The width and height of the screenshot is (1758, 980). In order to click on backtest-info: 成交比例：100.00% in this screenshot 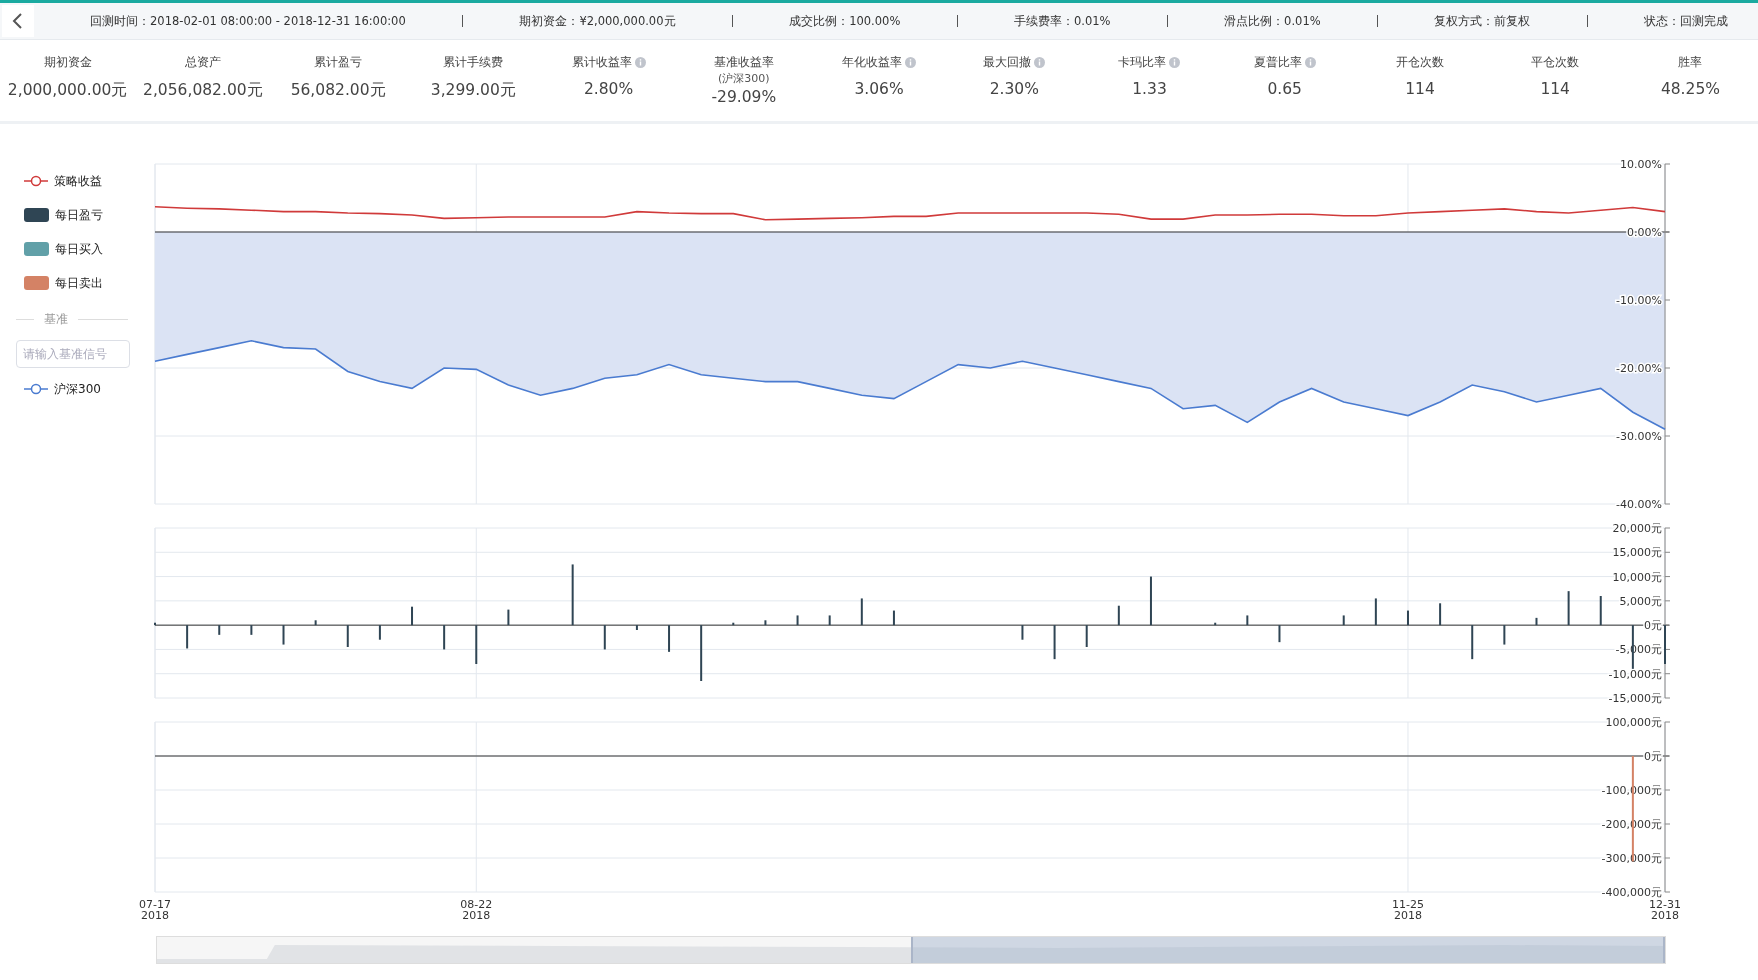, I will do `click(845, 21)`.